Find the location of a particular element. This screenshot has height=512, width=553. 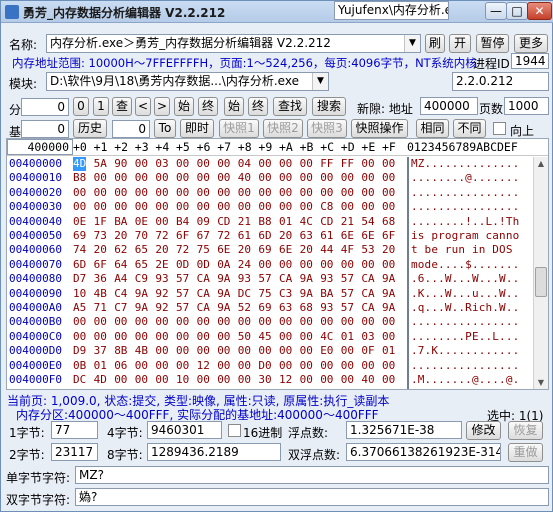

minimize-button: — is located at coordinates (496, 11).